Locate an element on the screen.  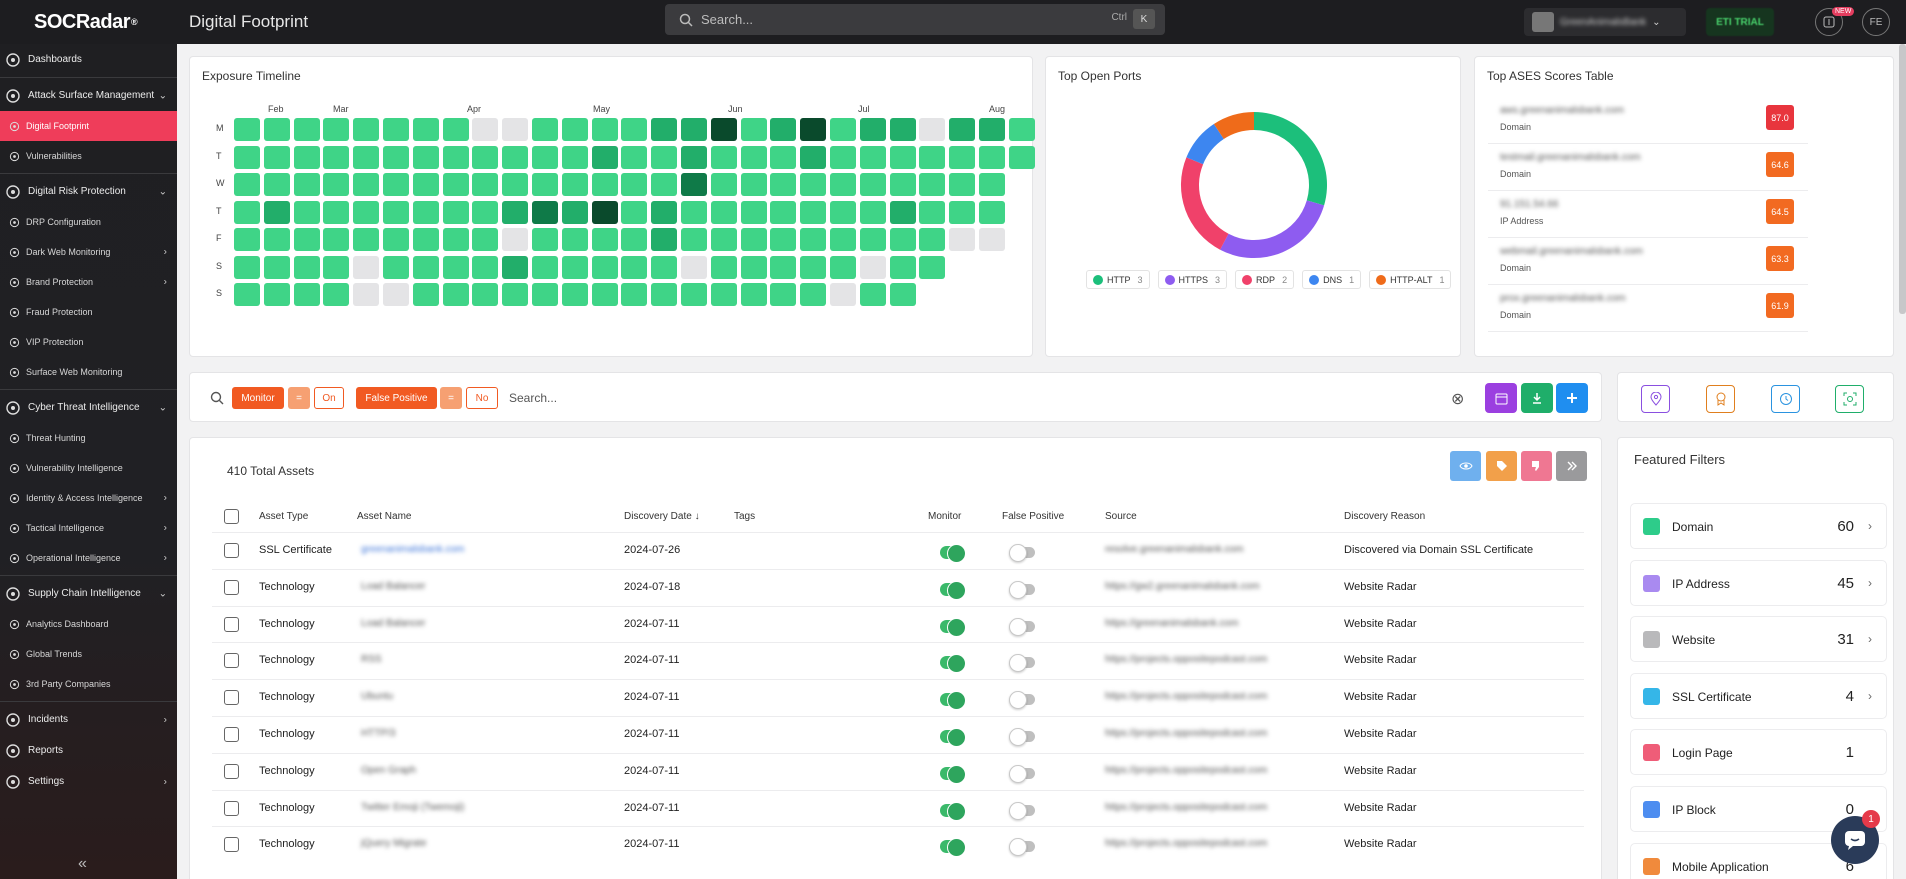
sidebar-item-global-trends: Global Trends is located at coordinates (88, 654).